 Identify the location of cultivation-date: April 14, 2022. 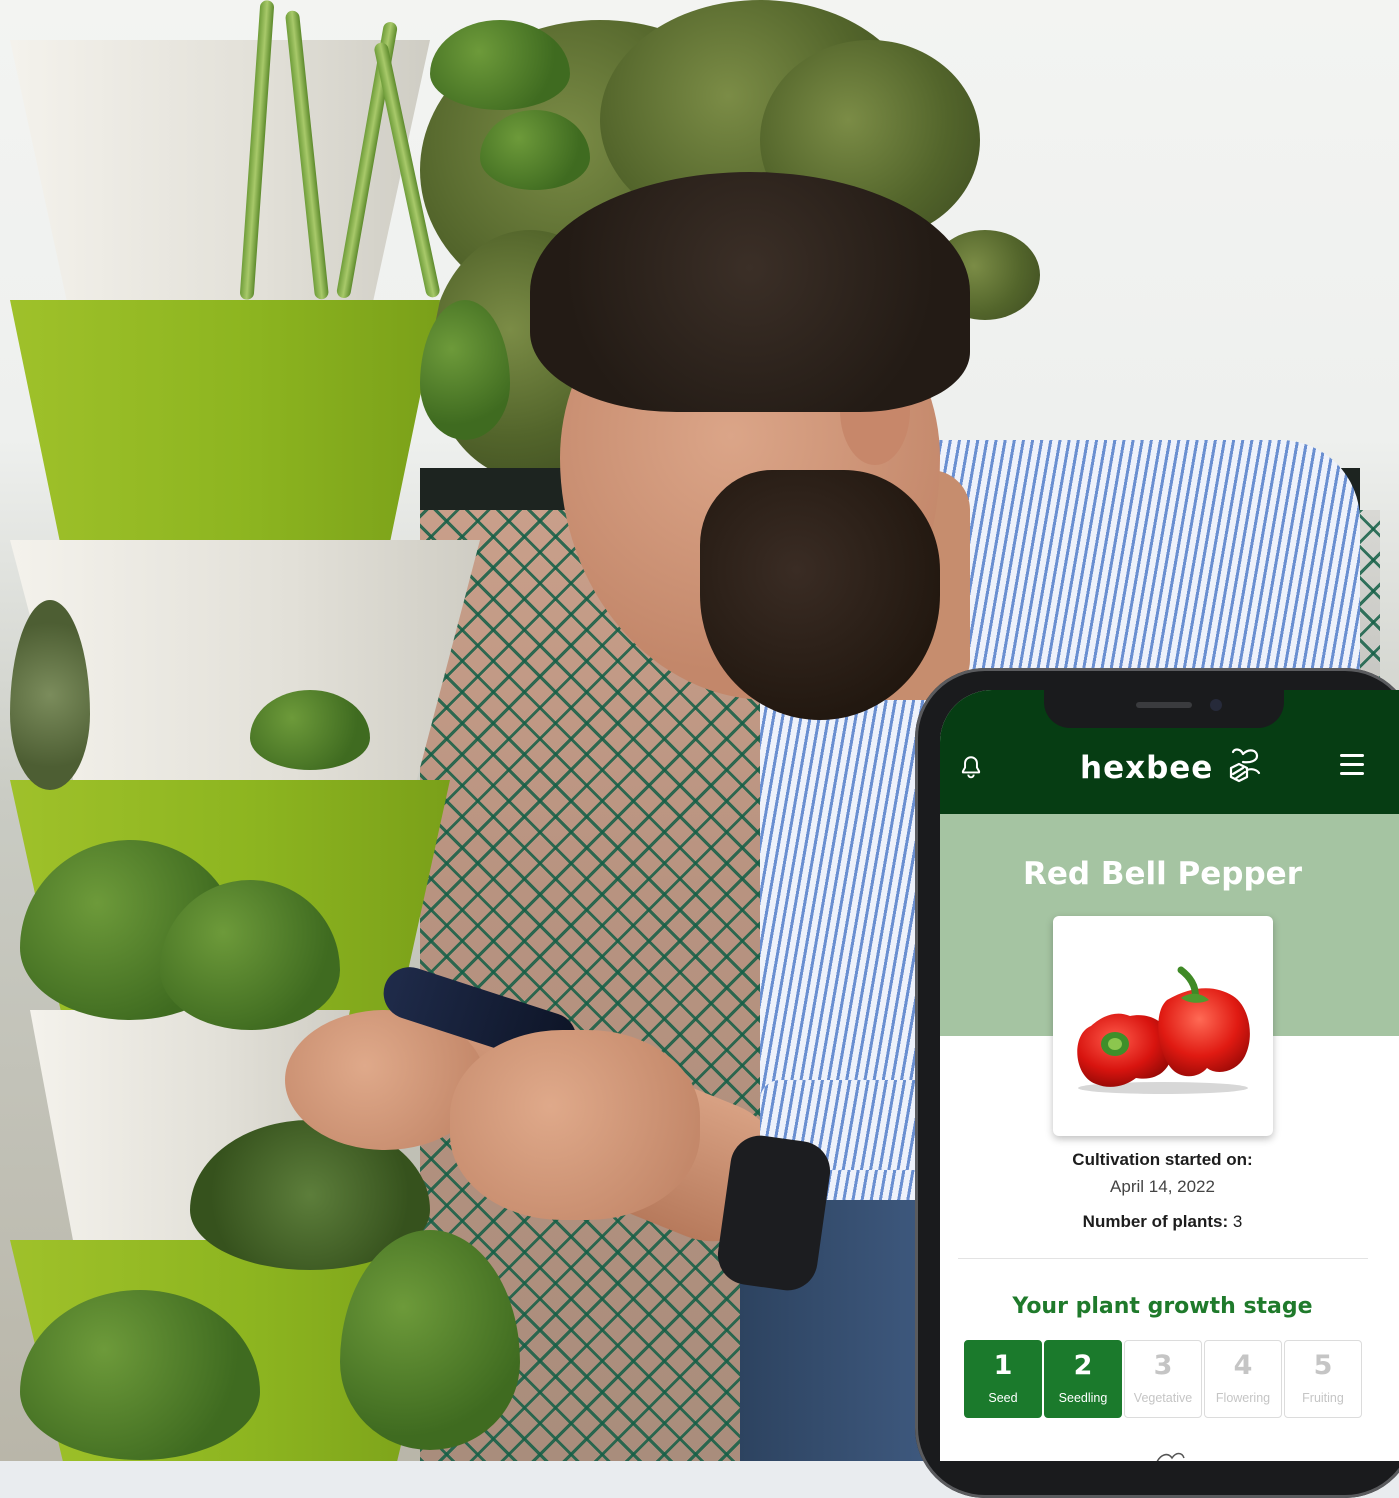
(1162, 1186).